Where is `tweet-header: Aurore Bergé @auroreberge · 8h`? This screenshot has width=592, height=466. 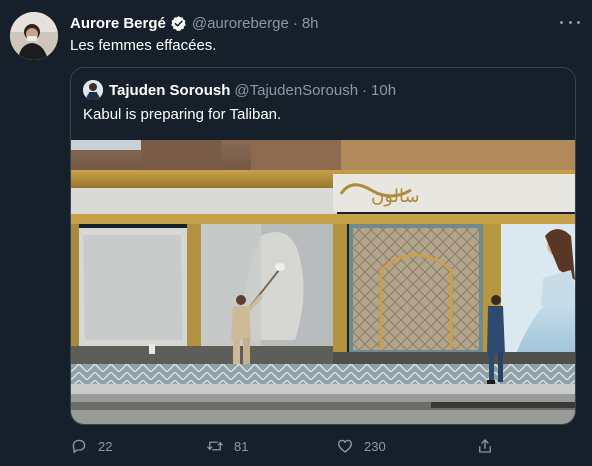
tweet-header: Aurore Bergé @auroreberge · 8h is located at coordinates (194, 23).